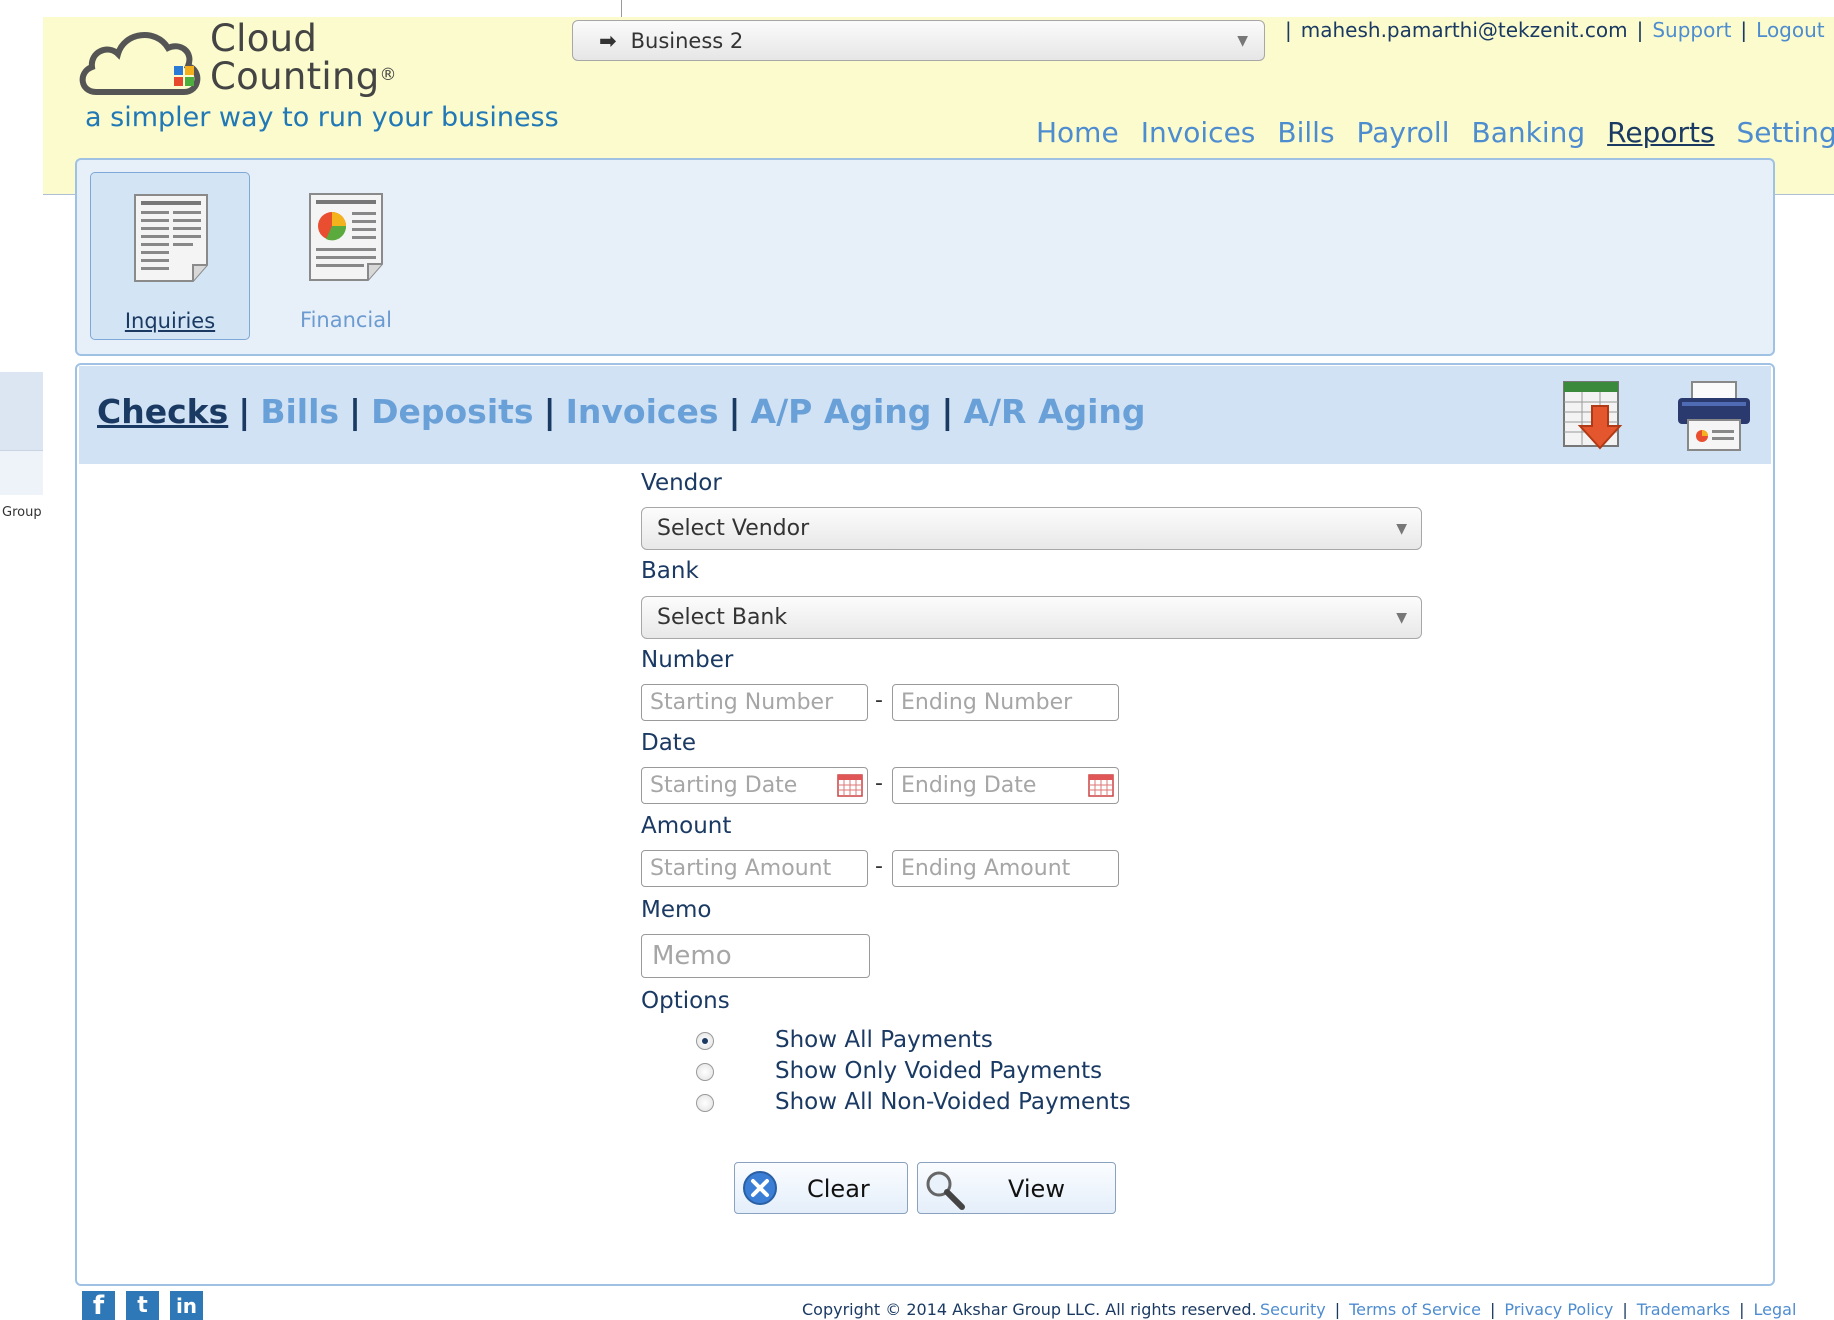 This screenshot has width=1834, height=1320. What do you see at coordinates (918, 40) in the screenshot?
I see `business-select: ➡ Business 2 ▼` at bounding box center [918, 40].